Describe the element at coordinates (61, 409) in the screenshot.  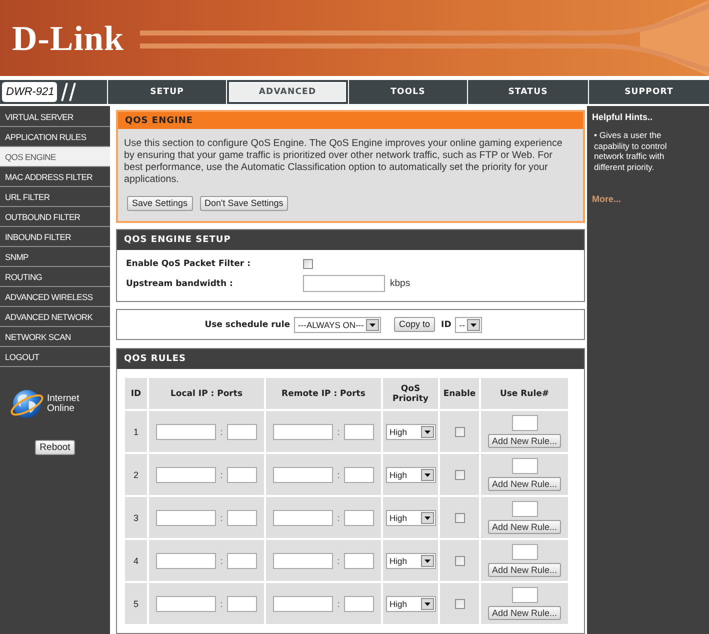
I see `connection-status: Online` at that location.